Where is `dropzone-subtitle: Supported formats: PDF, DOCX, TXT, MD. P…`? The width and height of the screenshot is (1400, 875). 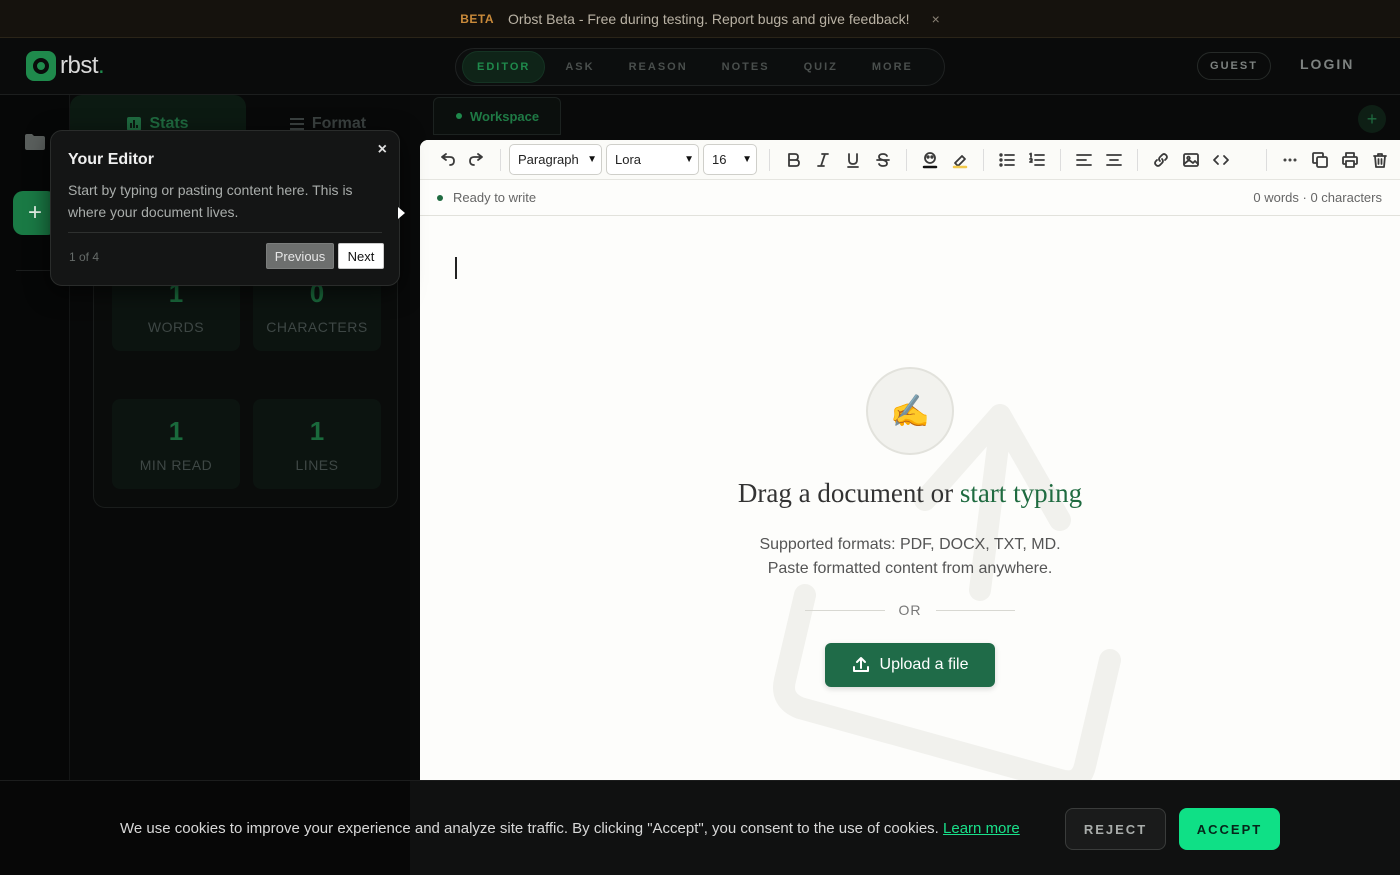
dropzone-subtitle: Supported formats: PDF, DOCX, TXT, MD. P… is located at coordinates (910, 557).